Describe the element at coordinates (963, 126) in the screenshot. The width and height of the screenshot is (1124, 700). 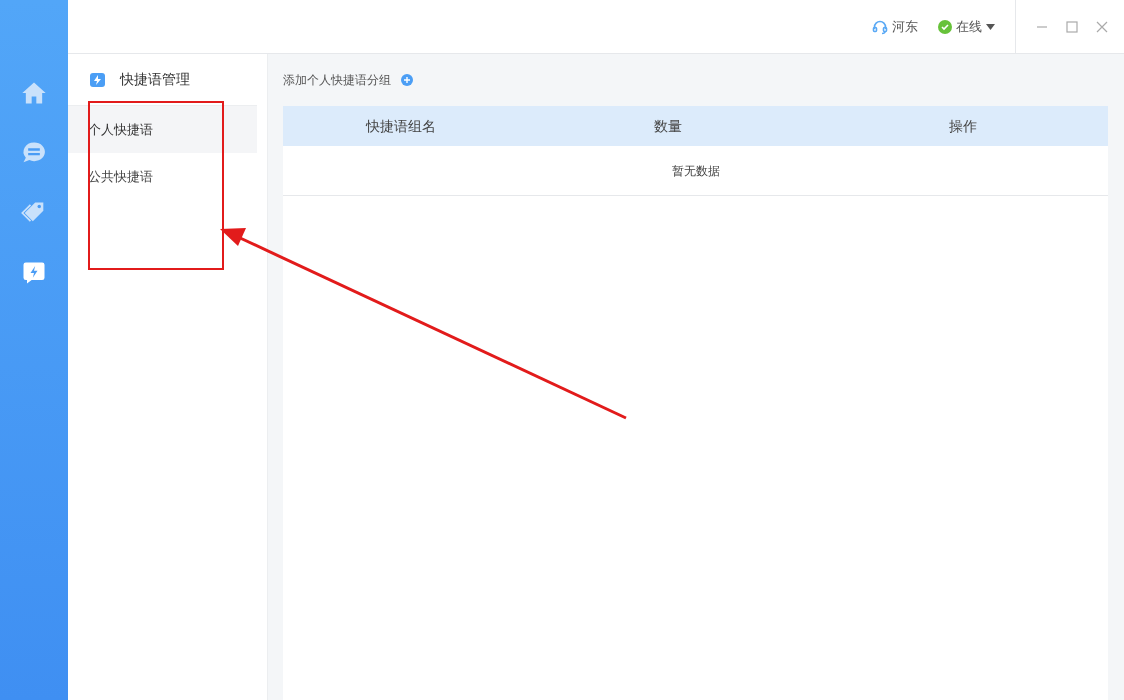
I see `column-header: 操作` at that location.